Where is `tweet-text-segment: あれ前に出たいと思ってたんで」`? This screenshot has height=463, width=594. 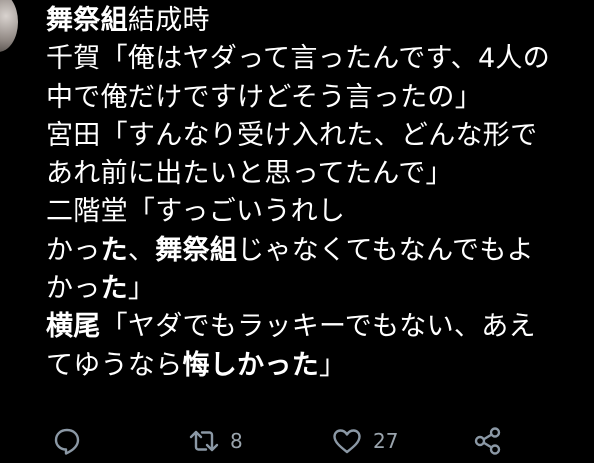
tweet-text-segment: あれ前に出たいと思ってたんで」 is located at coordinates (249, 174).